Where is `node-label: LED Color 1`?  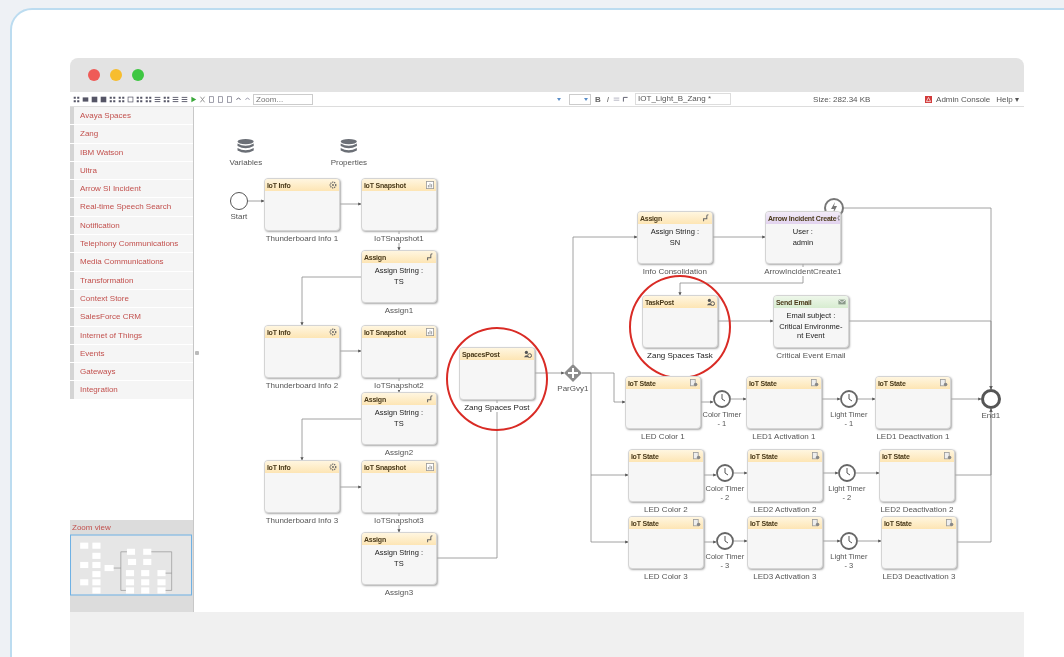
node-label: LED Color 1 is located at coordinates (663, 436).